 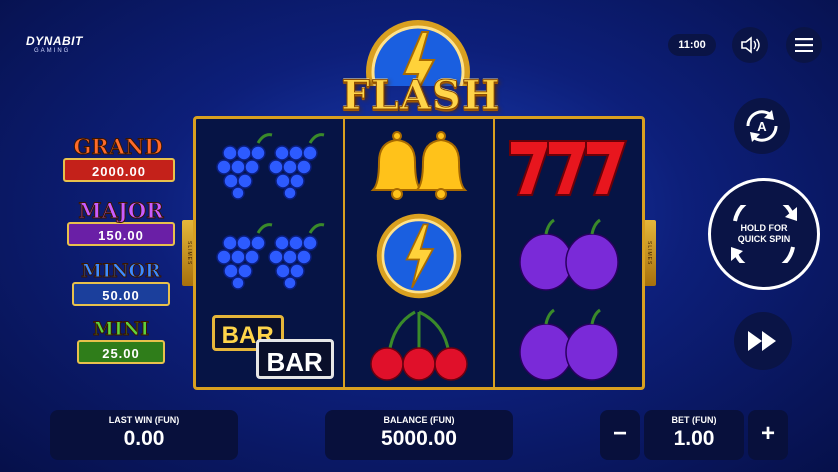 I want to click on sevens-icon, so click(x=568, y=166).